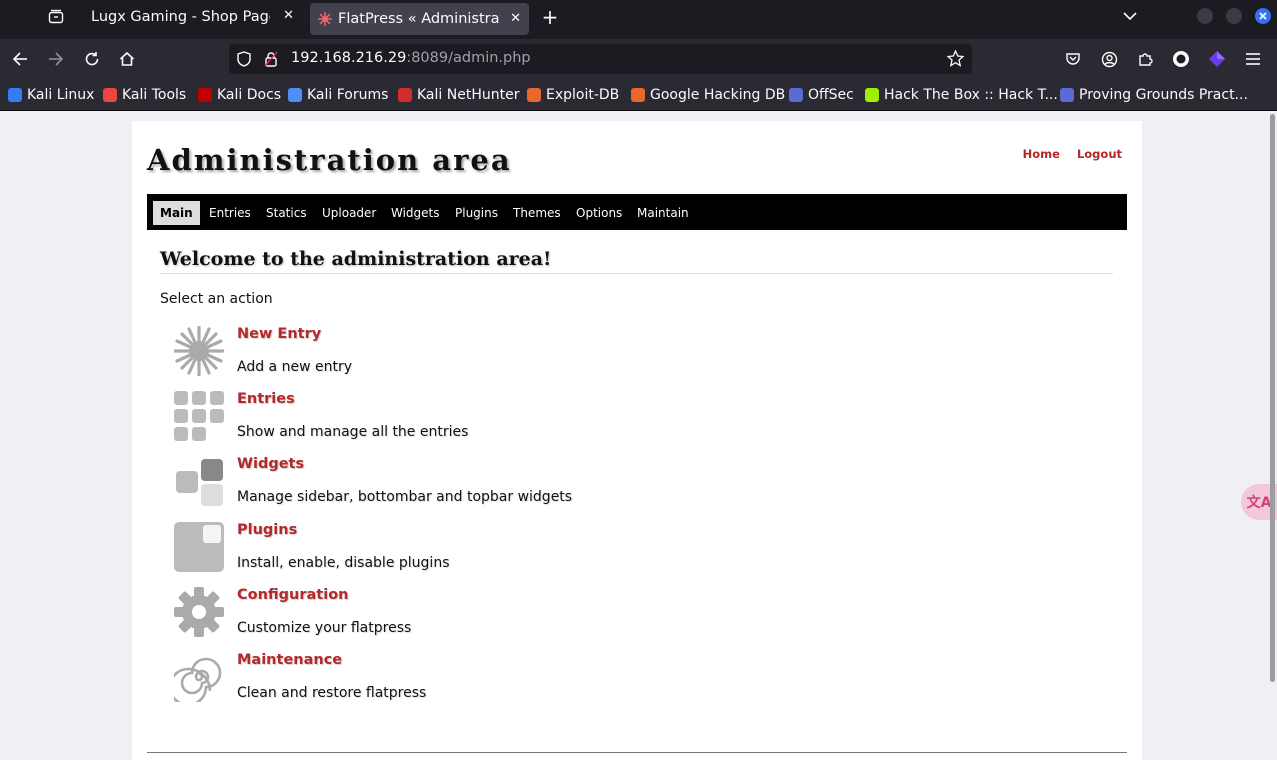 The image size is (1277, 760). Describe the element at coordinates (468, 95) in the screenshot. I see `bookmark-label: Kali NetHunter` at that location.